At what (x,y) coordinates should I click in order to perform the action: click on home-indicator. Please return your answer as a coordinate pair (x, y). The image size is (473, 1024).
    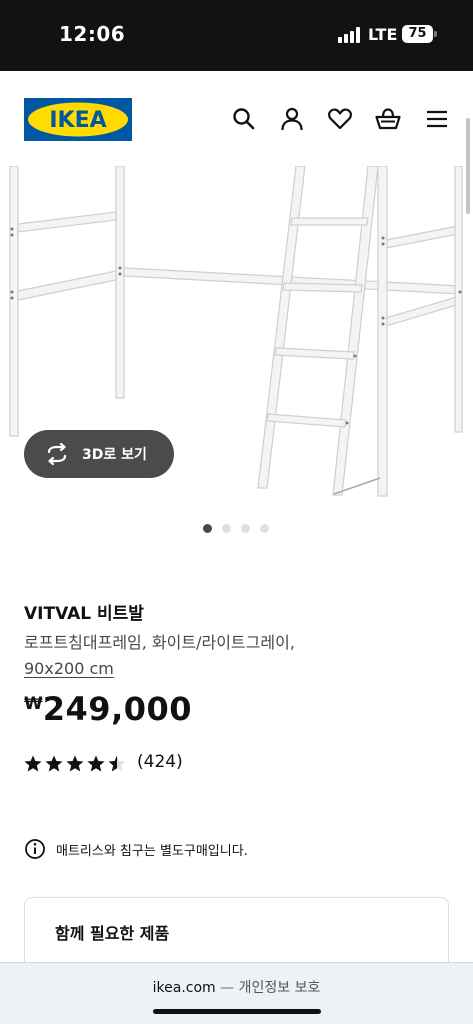
    Looking at the image, I should click on (237, 1011).